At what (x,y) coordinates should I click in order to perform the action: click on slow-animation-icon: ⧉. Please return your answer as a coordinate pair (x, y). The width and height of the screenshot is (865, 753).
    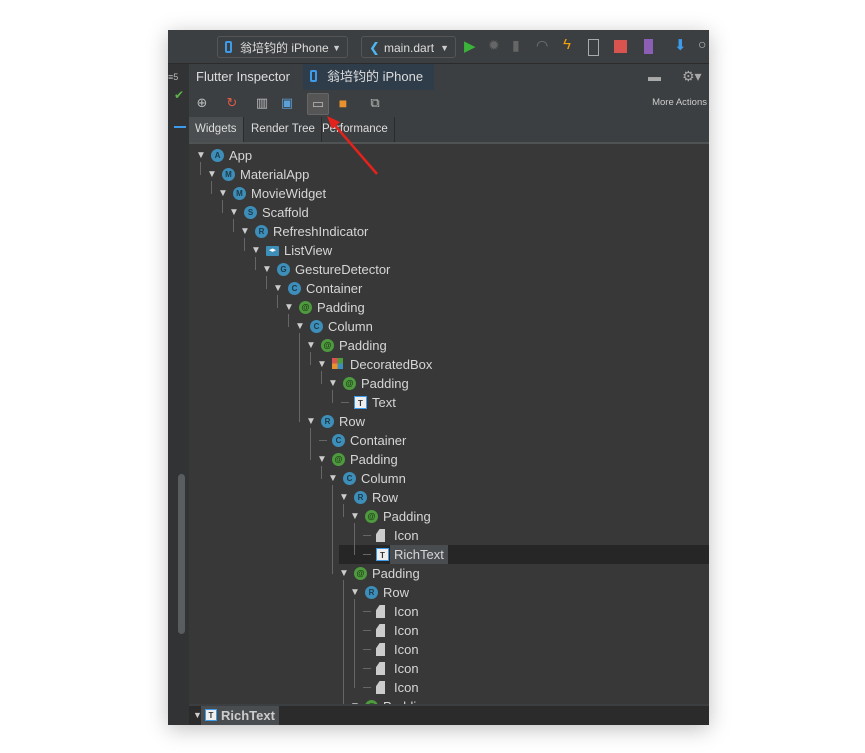
    Looking at the image, I should click on (375, 103).